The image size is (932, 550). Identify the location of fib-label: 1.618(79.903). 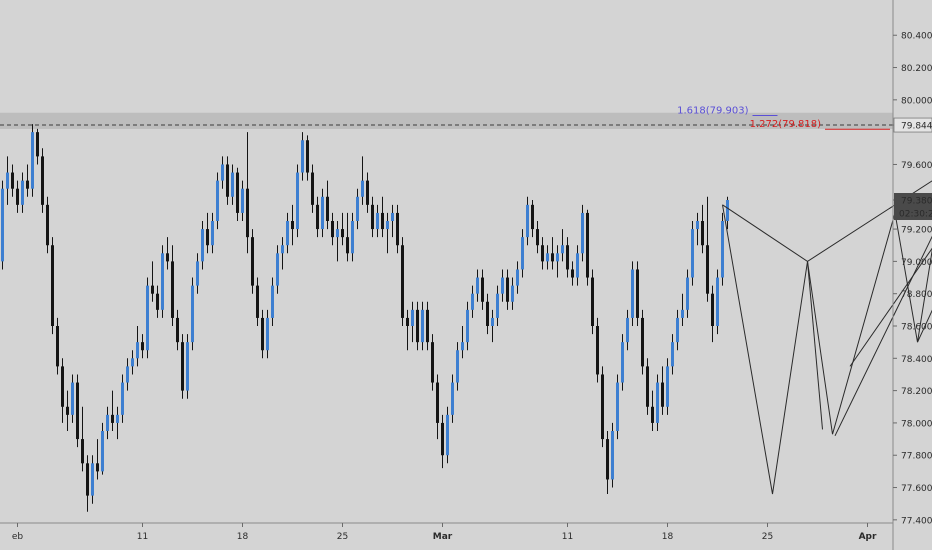
(713, 111).